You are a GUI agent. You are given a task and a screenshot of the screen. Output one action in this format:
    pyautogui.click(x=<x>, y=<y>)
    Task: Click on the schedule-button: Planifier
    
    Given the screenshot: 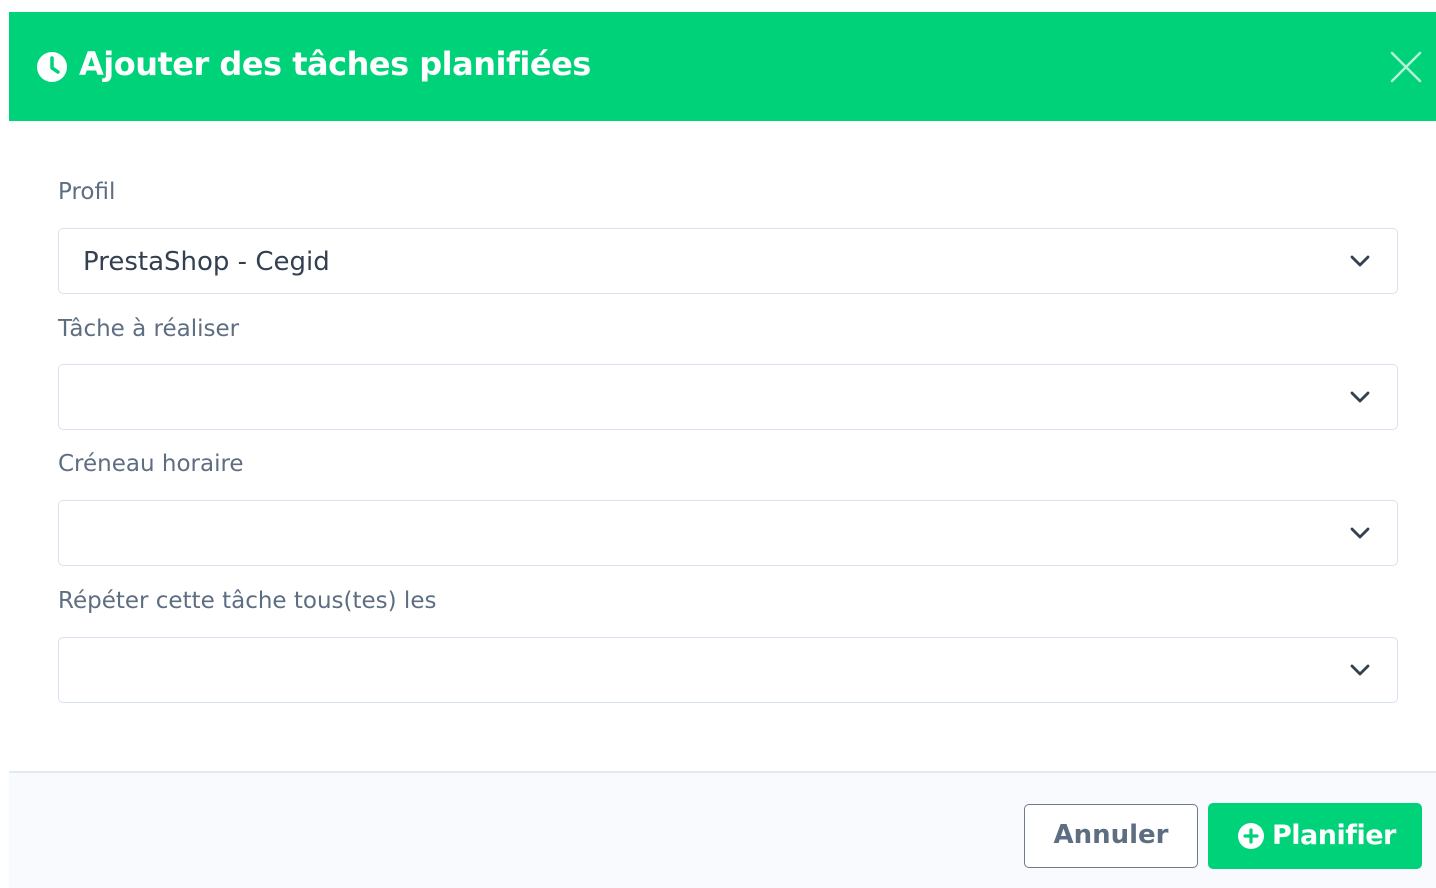 What is the action you would take?
    pyautogui.click(x=1315, y=836)
    